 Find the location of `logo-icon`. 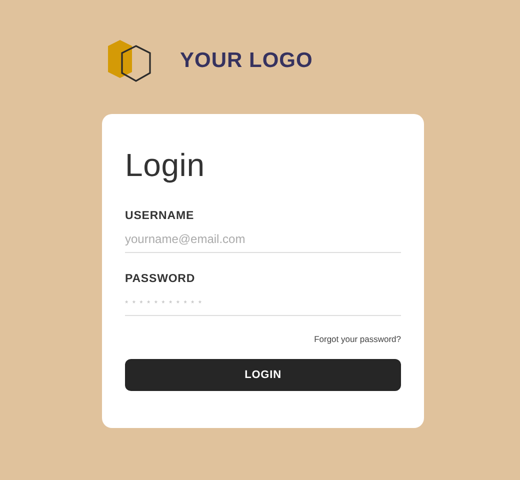

logo-icon is located at coordinates (130, 61).